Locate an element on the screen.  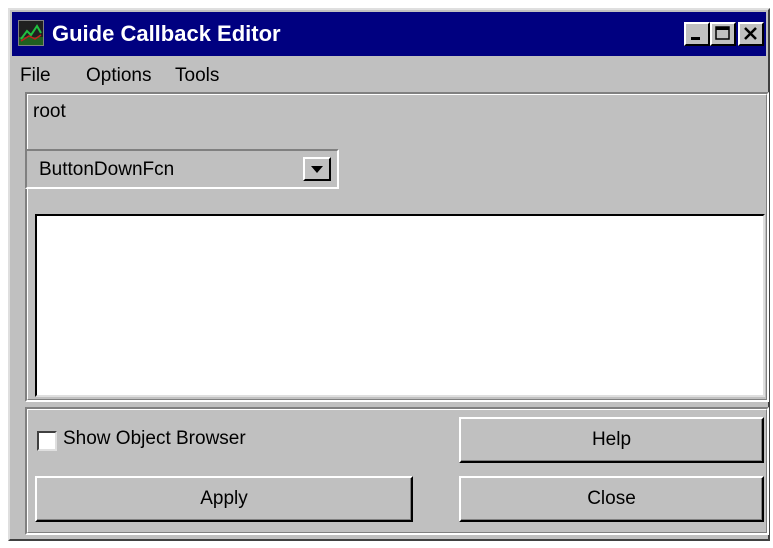
close-icon is located at coordinates (750, 33).